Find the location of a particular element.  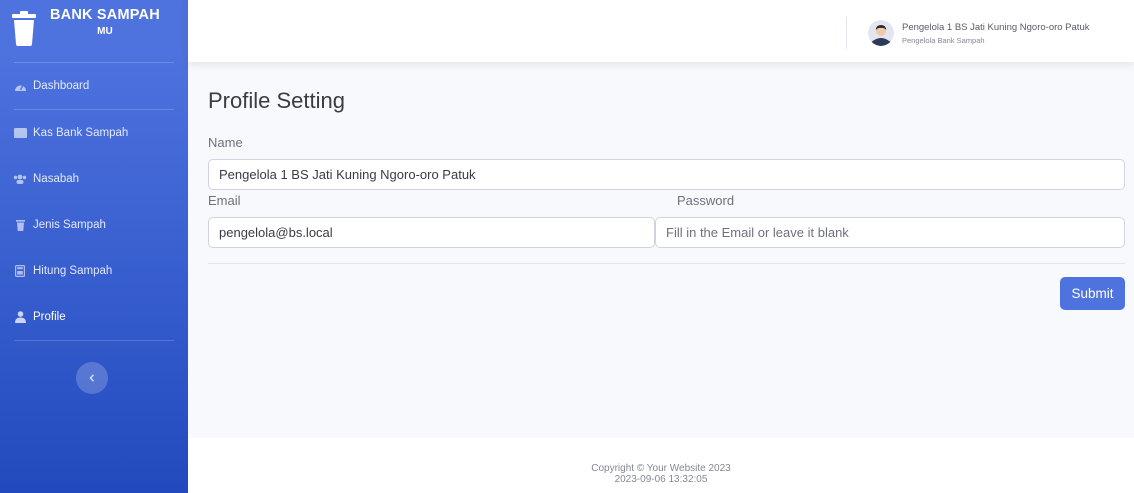

user-role: Pengelola Bank Sampah is located at coordinates (943, 40).